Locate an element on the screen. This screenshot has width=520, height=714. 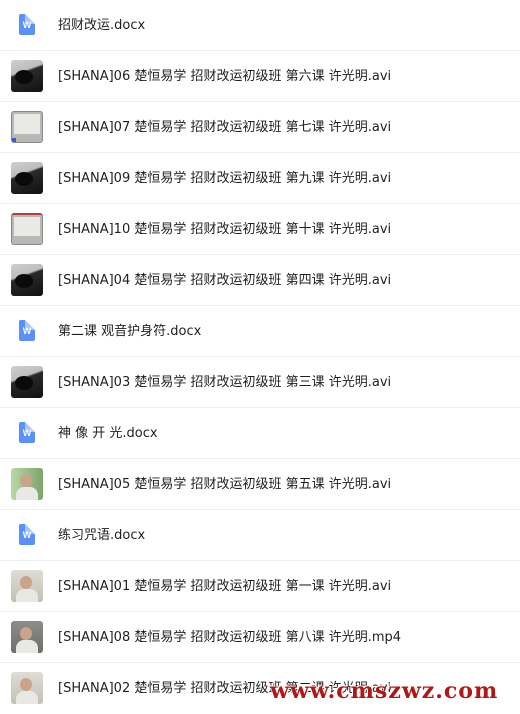
file-row: [SHANA]08 楚恒易学 招财改运初级班 第八课 许光明.mp4 is located at coordinates (260, 637).